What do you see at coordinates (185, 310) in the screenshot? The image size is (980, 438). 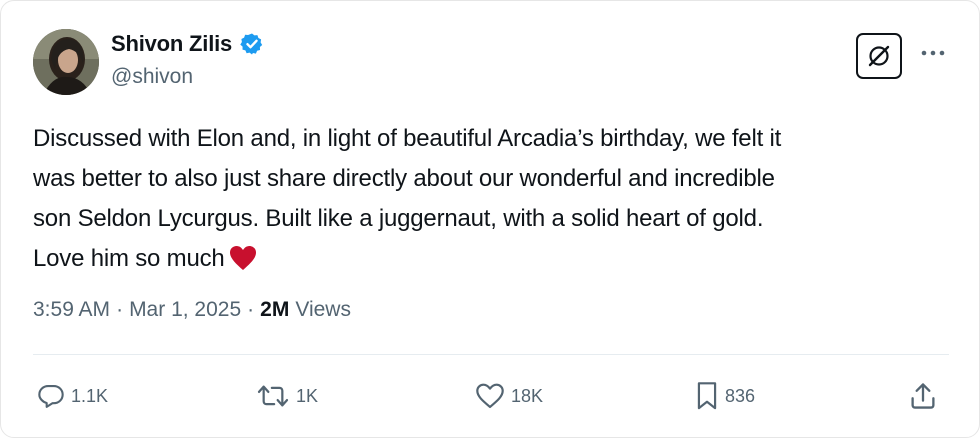 I see `tweet-date: Mar 1, 2025` at bounding box center [185, 310].